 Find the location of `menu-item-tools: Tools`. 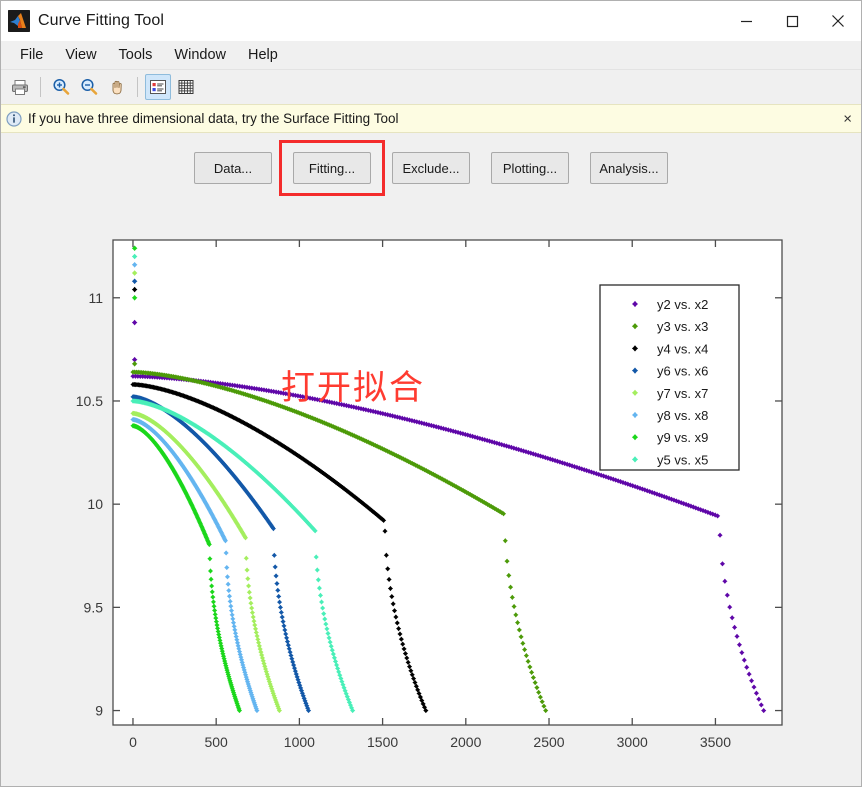

menu-item-tools: Tools is located at coordinates (136, 55).